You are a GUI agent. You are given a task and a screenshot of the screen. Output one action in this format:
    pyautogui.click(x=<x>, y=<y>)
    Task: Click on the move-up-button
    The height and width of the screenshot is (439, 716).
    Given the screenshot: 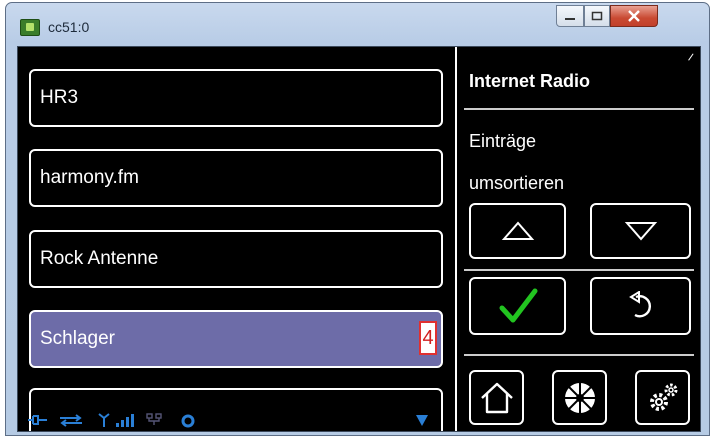 What is the action you would take?
    pyautogui.click(x=517, y=231)
    